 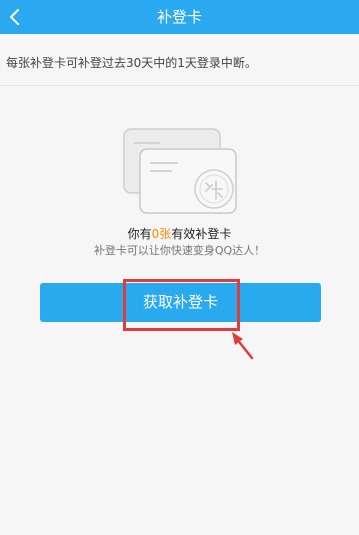 I want to click on back-button, so click(x=17, y=17).